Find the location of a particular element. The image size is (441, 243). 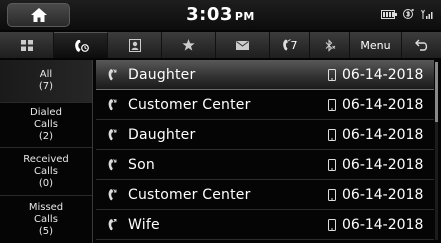

list-scrollbar is located at coordinates (436, 151).